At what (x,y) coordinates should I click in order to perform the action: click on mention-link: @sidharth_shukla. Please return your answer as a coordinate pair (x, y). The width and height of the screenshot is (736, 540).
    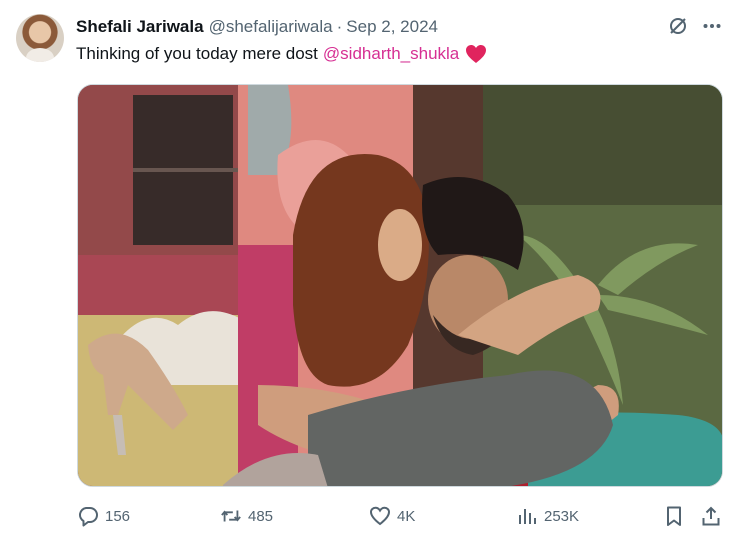
    Looking at the image, I should click on (391, 54).